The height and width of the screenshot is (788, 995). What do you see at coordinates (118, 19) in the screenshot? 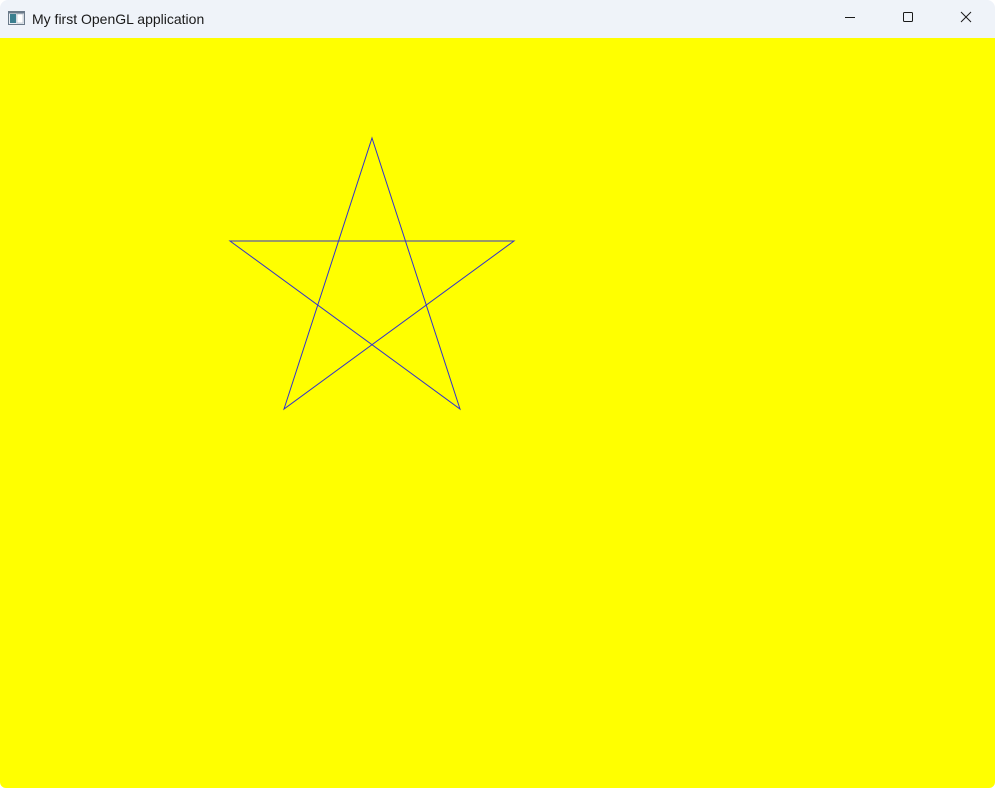
I see `window-title: My first OpenGL application` at bounding box center [118, 19].